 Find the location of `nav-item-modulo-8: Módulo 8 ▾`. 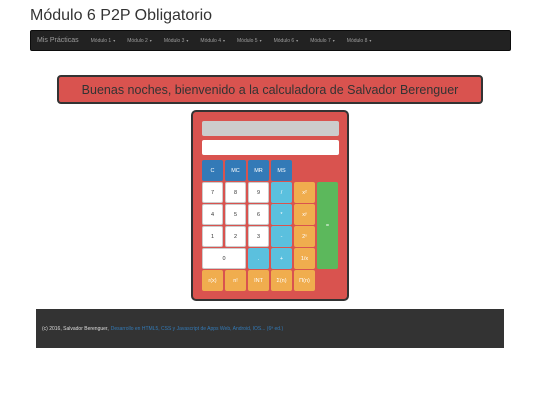

nav-item-modulo-8: Módulo 8 ▾ is located at coordinates (359, 41).